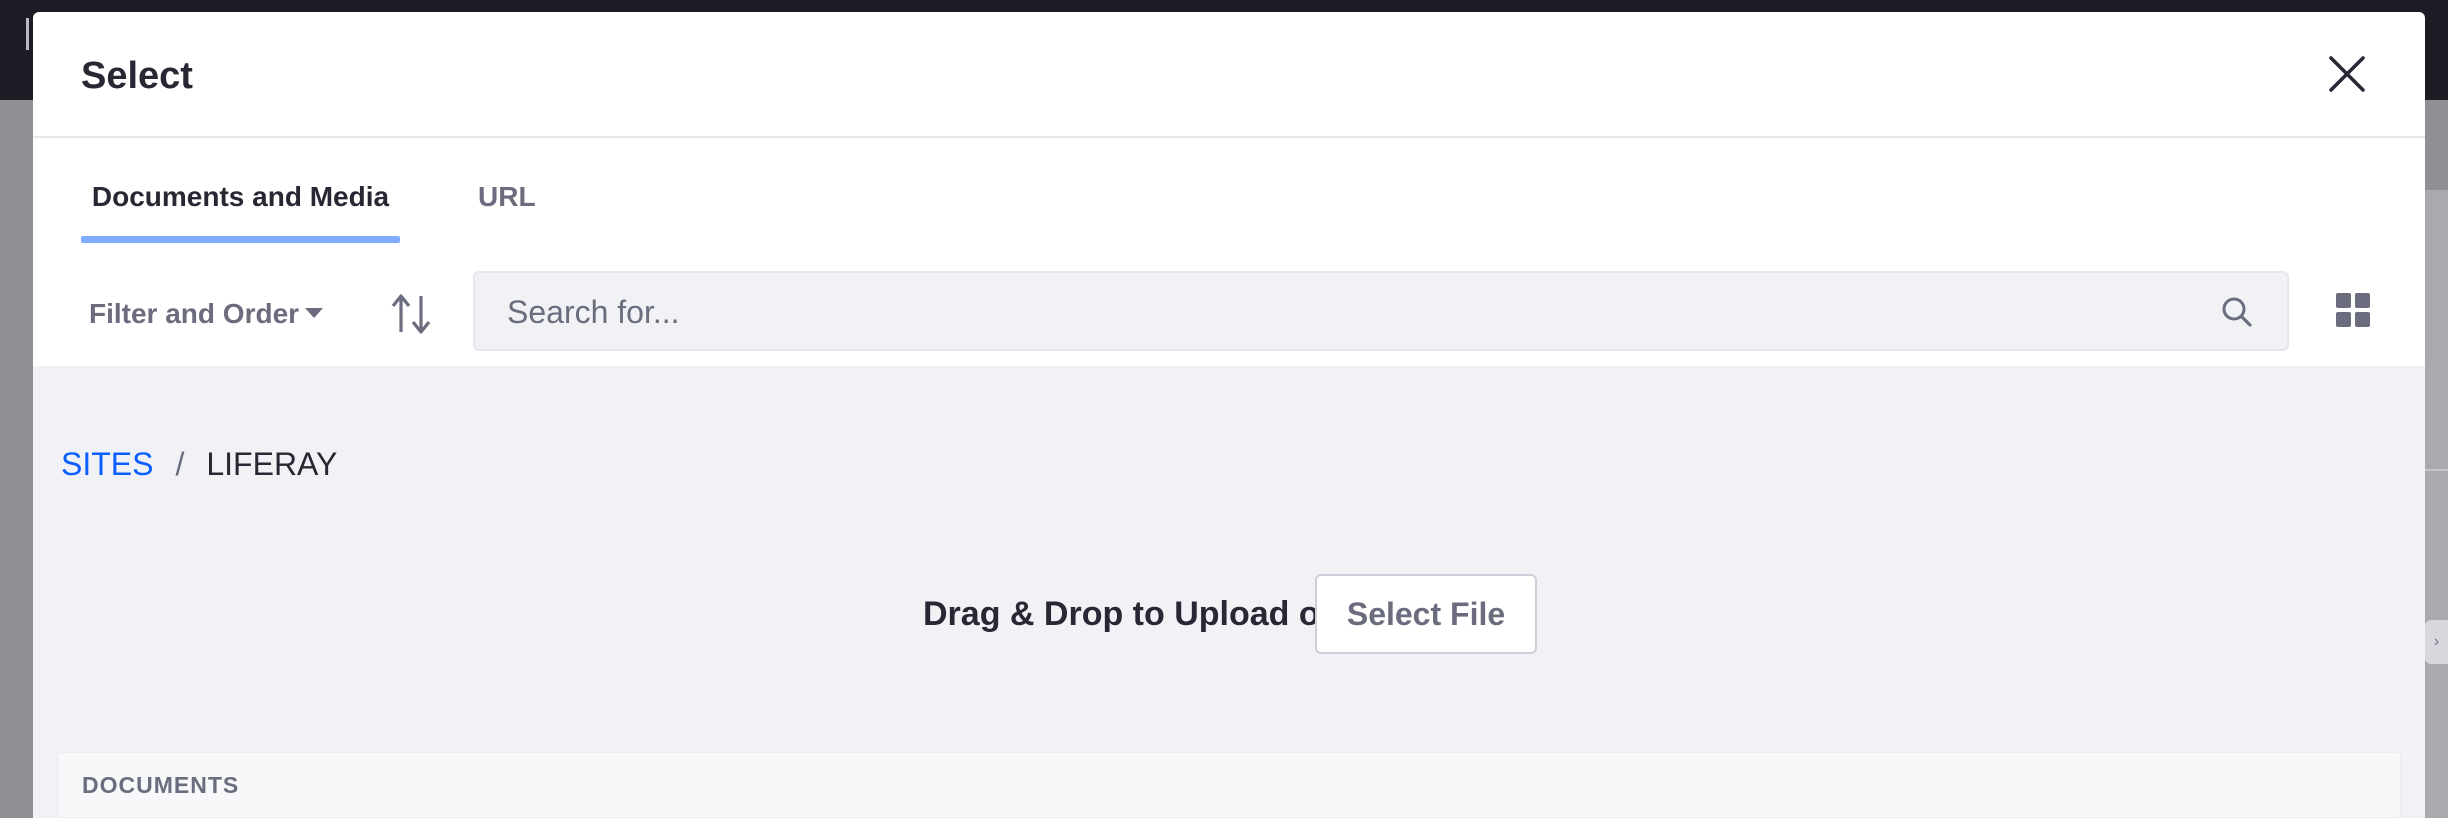 The image size is (2448, 818). Describe the element at coordinates (161, 785) in the screenshot. I see `section-title: DOCUMENTS` at that location.